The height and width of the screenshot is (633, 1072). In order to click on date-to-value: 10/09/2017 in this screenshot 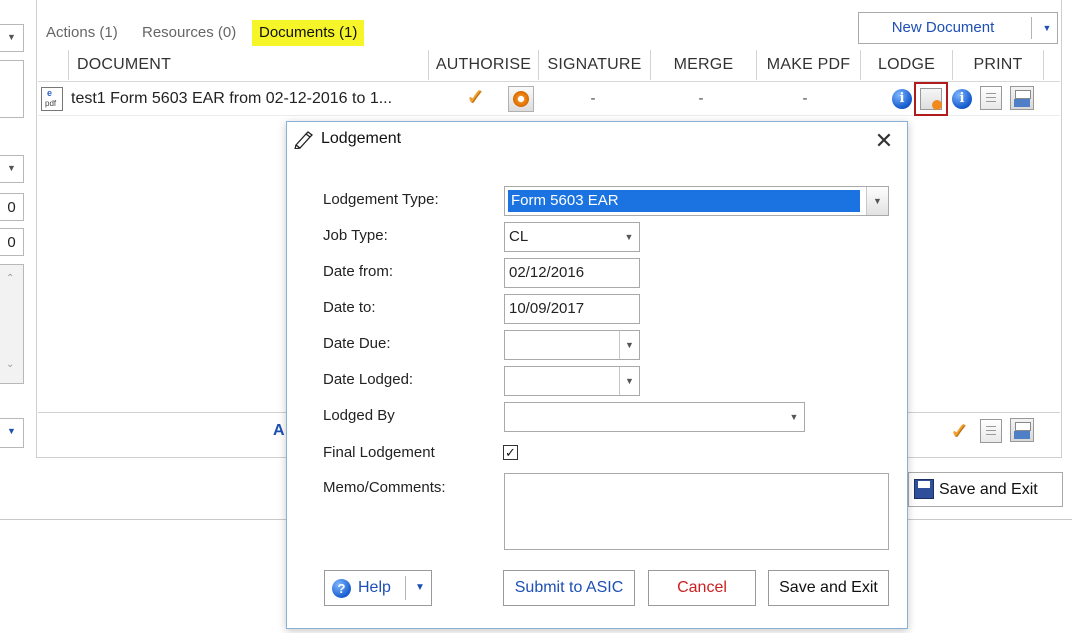, I will do `click(547, 308)`.